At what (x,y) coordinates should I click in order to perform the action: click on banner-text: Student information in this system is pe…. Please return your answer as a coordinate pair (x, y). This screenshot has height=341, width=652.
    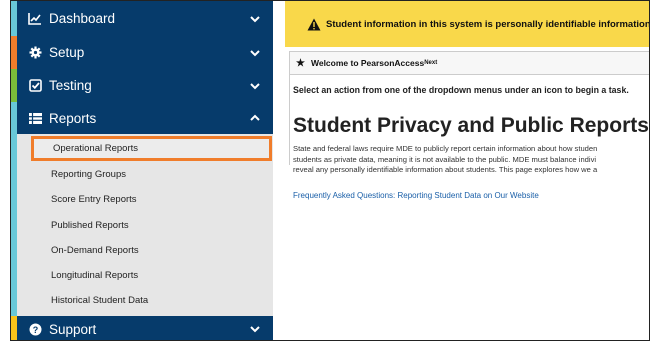
    Looking at the image, I should click on (488, 24).